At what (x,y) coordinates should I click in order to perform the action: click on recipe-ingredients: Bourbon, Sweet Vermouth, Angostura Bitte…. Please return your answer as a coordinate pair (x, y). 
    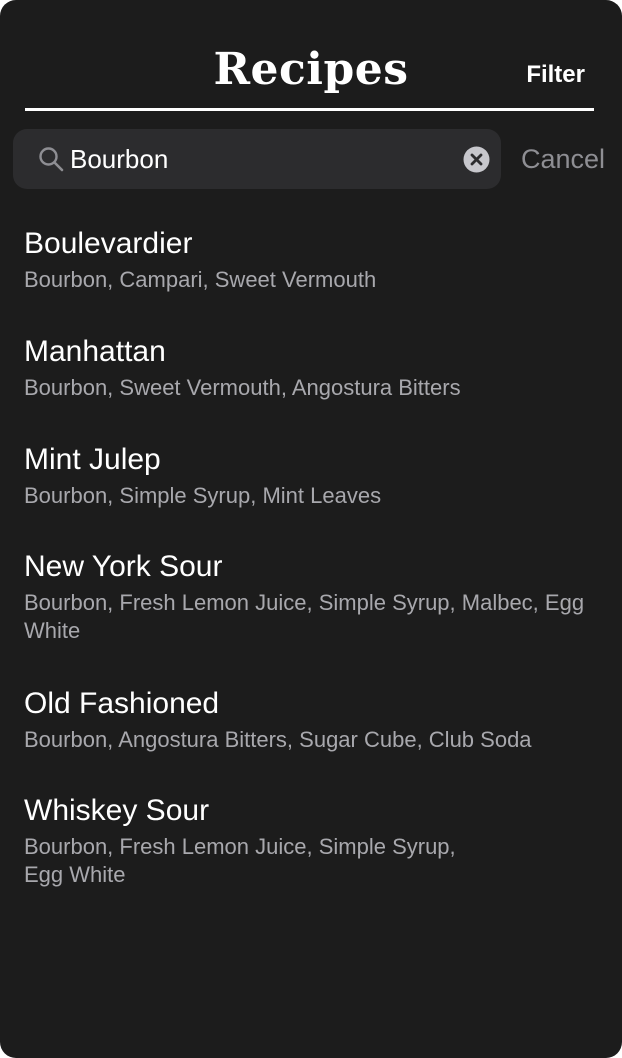
    Looking at the image, I should click on (242, 387).